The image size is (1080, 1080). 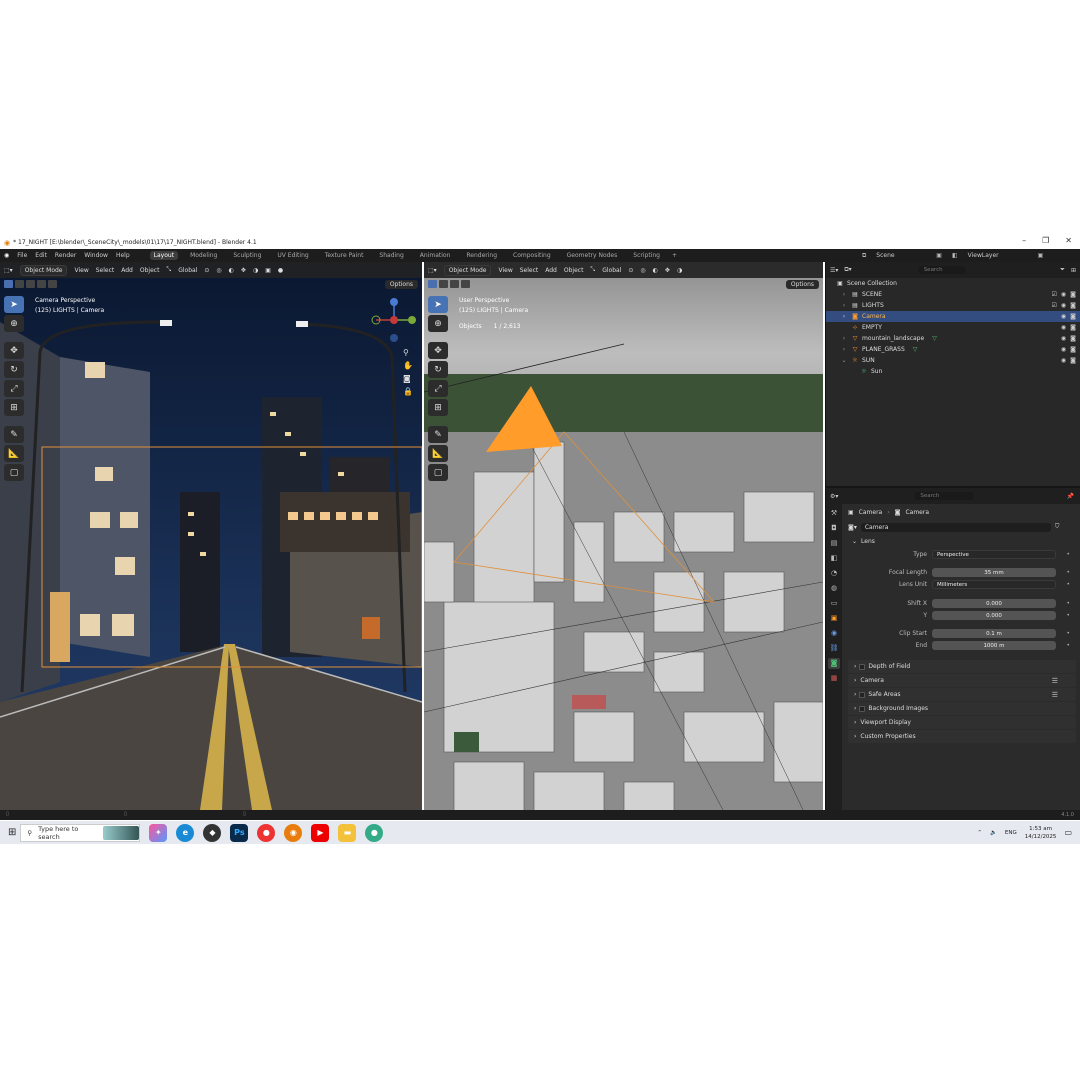 I want to click on unity-icon: ◆, so click(x=212, y=832).